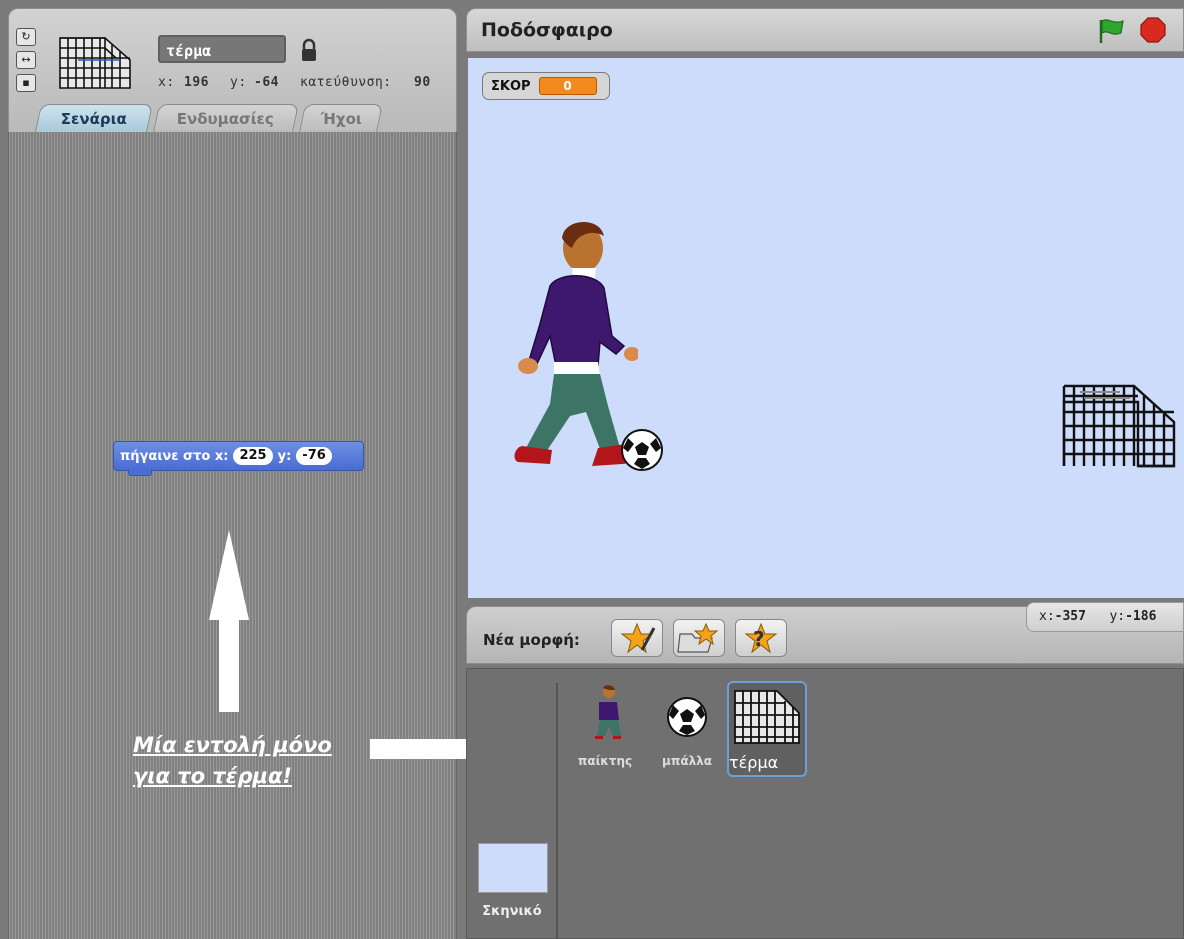 The height and width of the screenshot is (939, 1184). Describe the element at coordinates (314, 456) in the screenshot. I see `goto-y-input: -76` at that location.